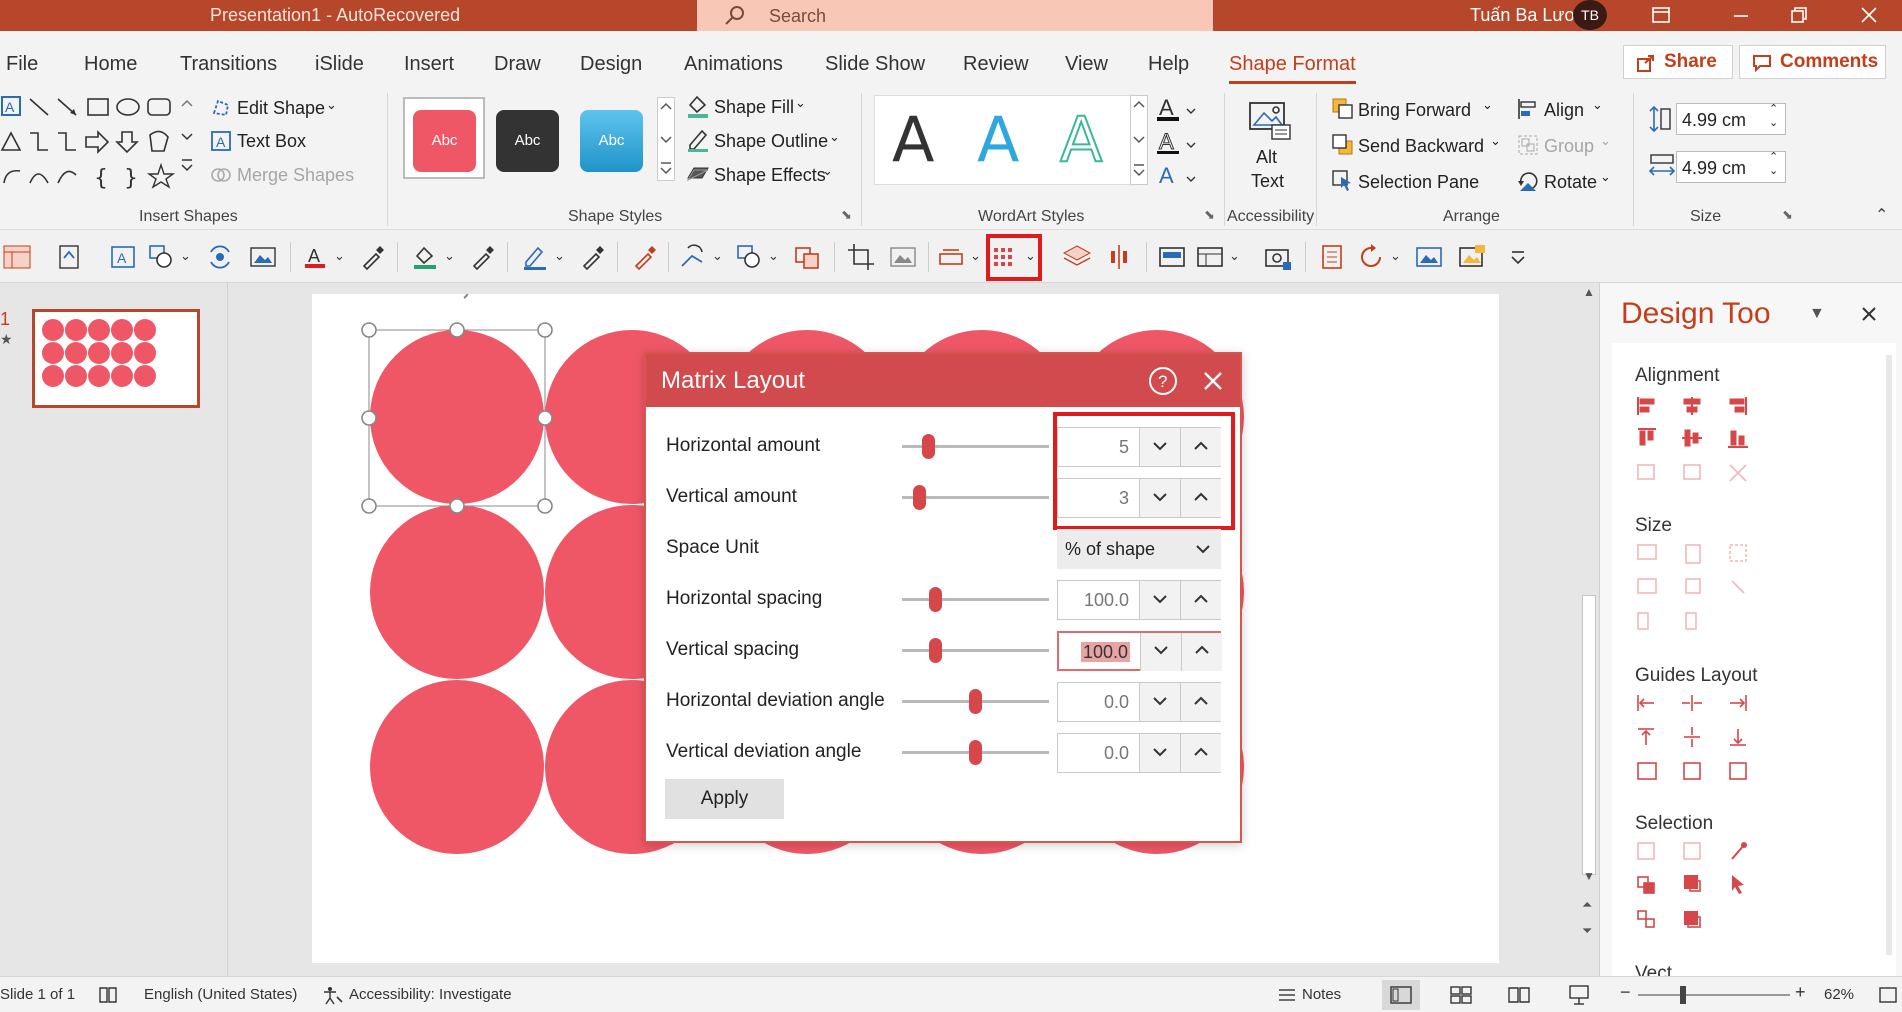 Image resolution: width=1902 pixels, height=1012 pixels. Describe the element at coordinates (69, 257) in the screenshot. I see `export-icon` at that location.